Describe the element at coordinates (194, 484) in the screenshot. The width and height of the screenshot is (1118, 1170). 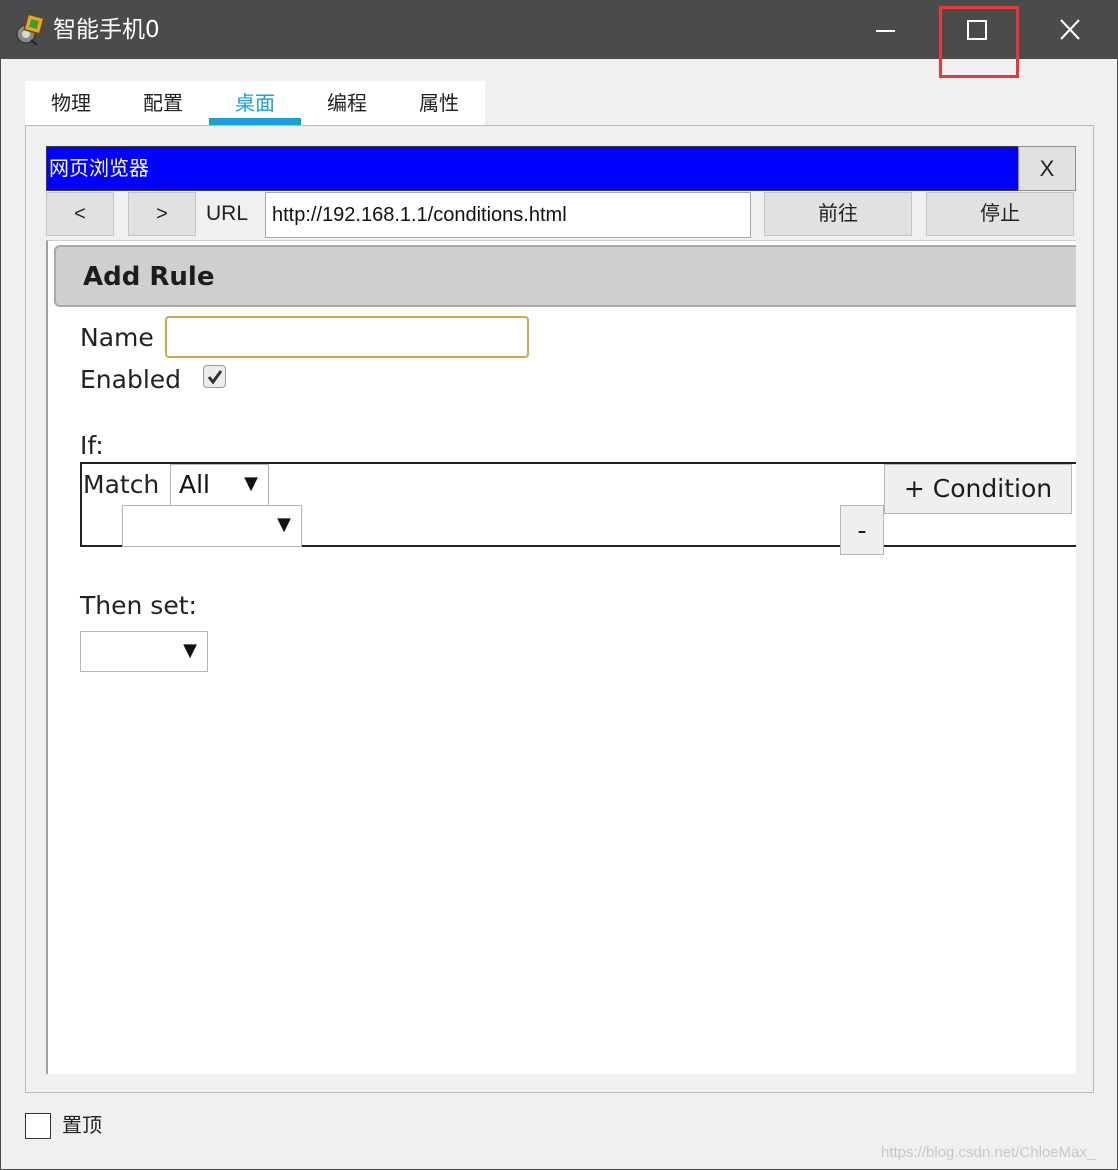
I see `match-select-value: All` at that location.